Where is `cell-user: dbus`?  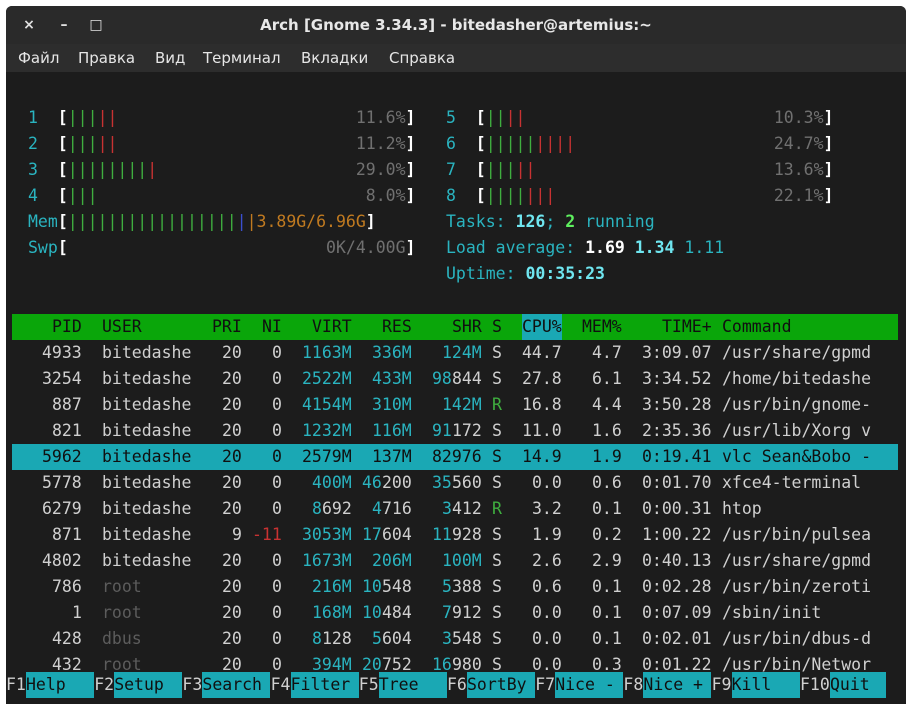 cell-user: dbus is located at coordinates (122, 638).